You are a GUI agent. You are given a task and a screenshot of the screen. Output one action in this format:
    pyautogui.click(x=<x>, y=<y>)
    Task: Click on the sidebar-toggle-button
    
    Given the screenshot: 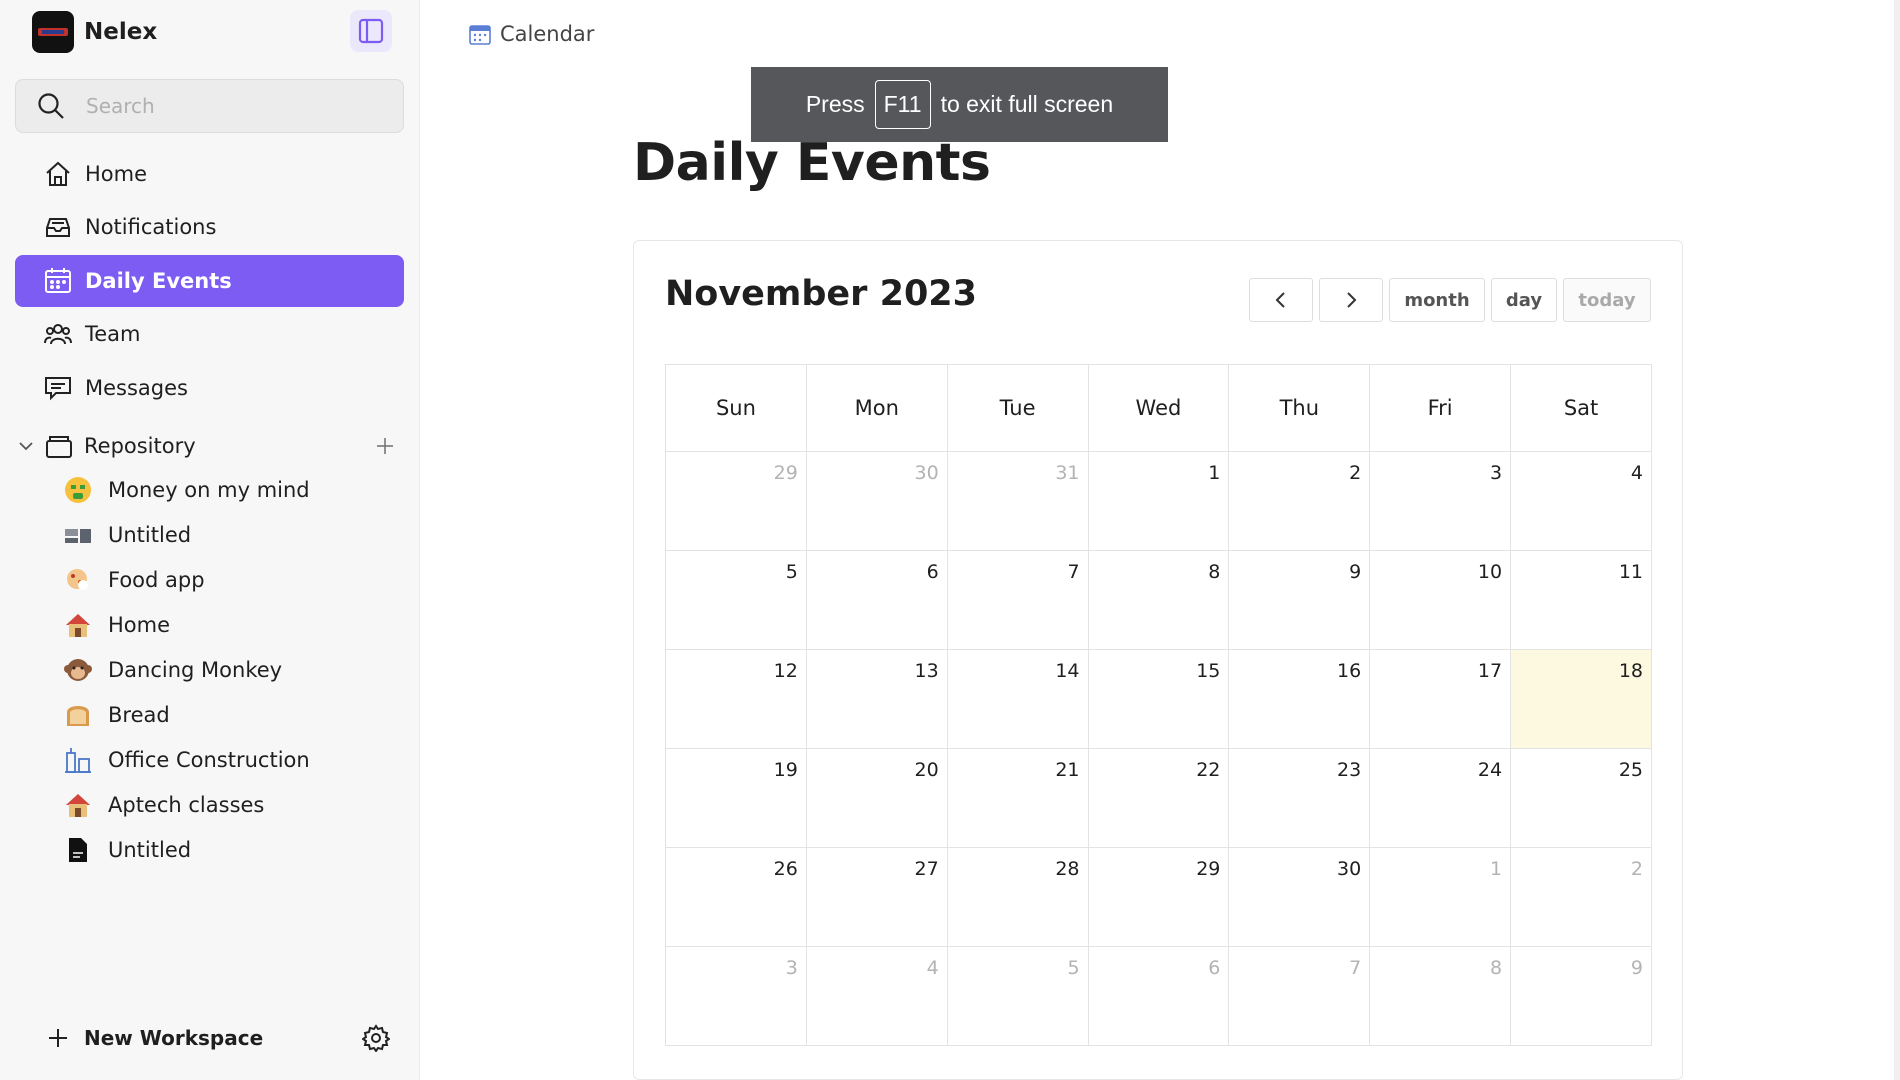 What is the action you would take?
    pyautogui.click(x=371, y=31)
    